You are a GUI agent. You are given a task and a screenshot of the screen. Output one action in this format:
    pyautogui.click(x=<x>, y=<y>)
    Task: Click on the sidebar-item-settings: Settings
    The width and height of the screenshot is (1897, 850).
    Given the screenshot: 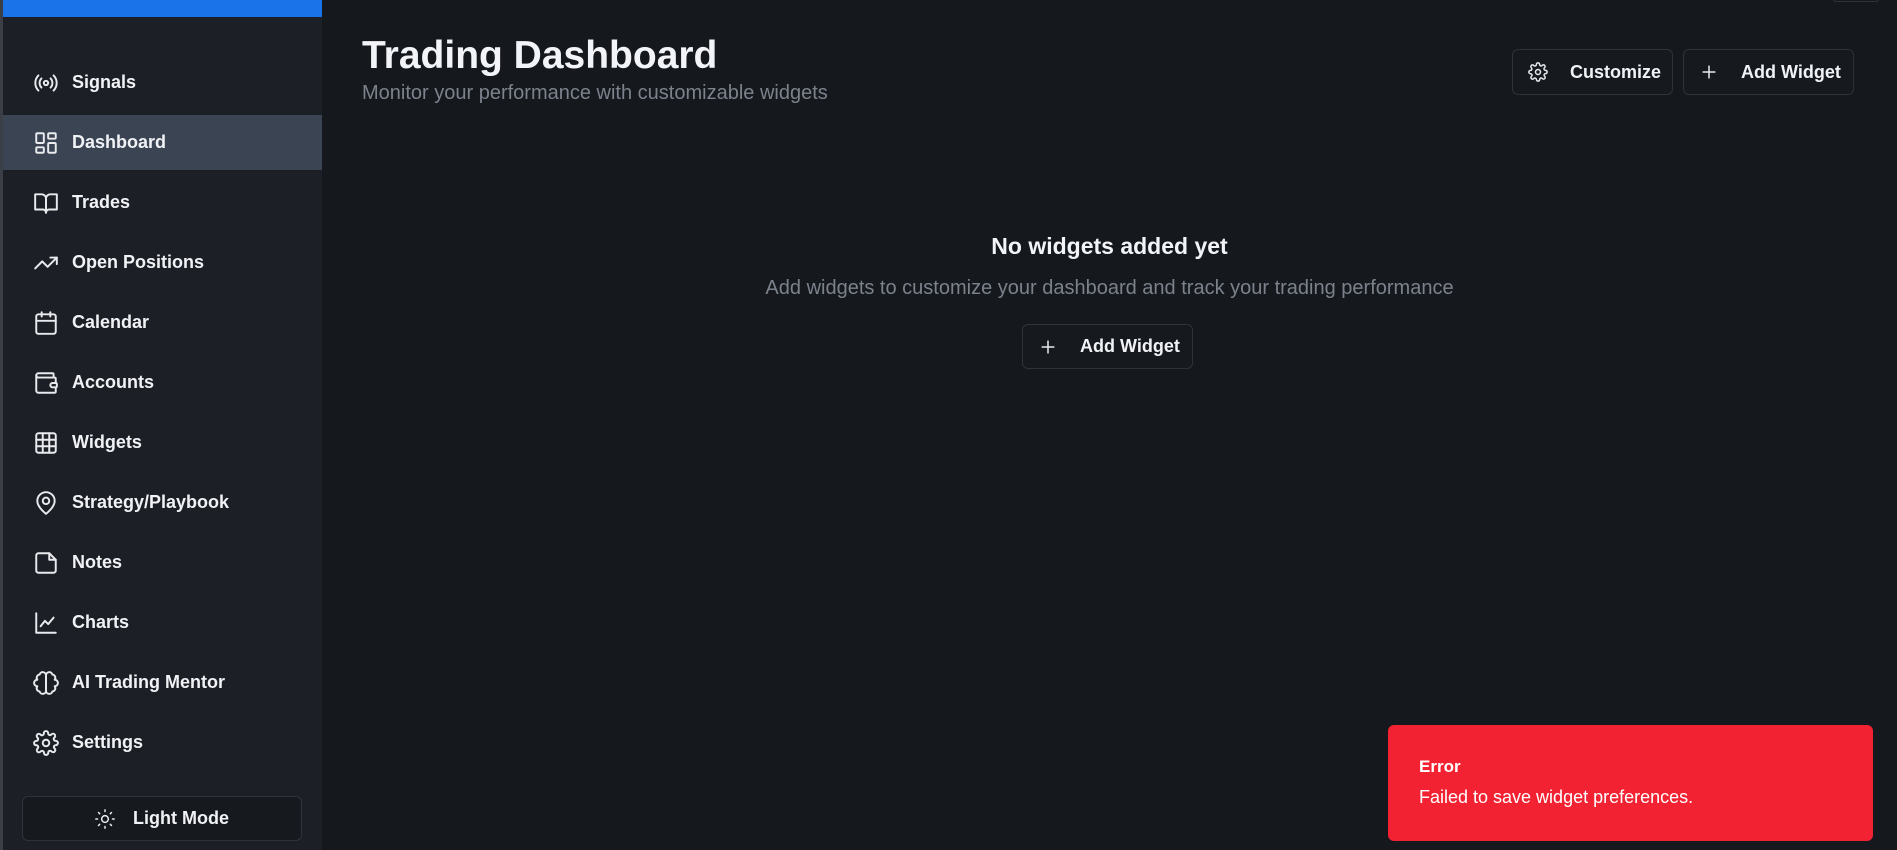 What is the action you would take?
    pyautogui.click(x=162, y=742)
    